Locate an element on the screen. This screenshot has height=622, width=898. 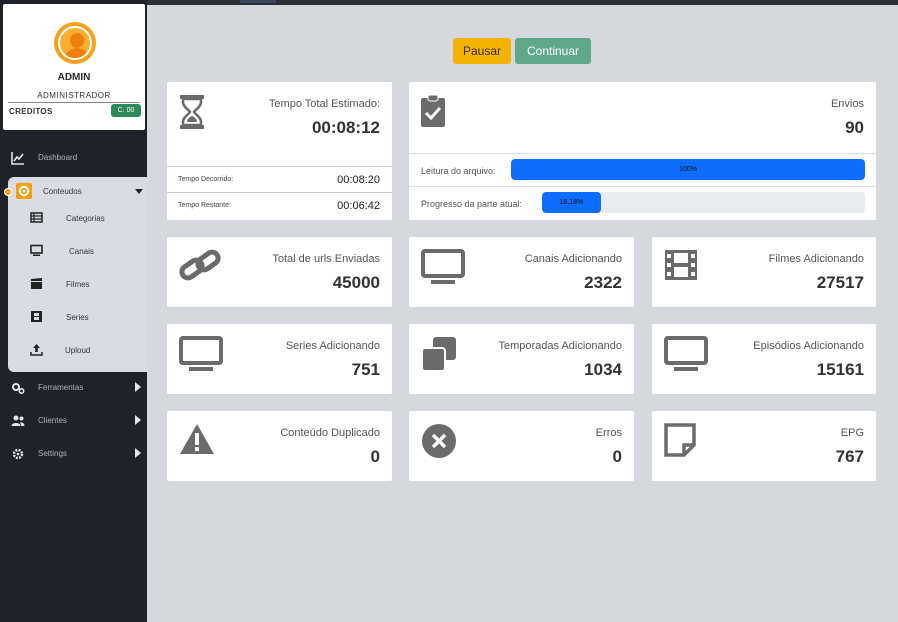
envios-title: Envios is located at coordinates (847, 104).